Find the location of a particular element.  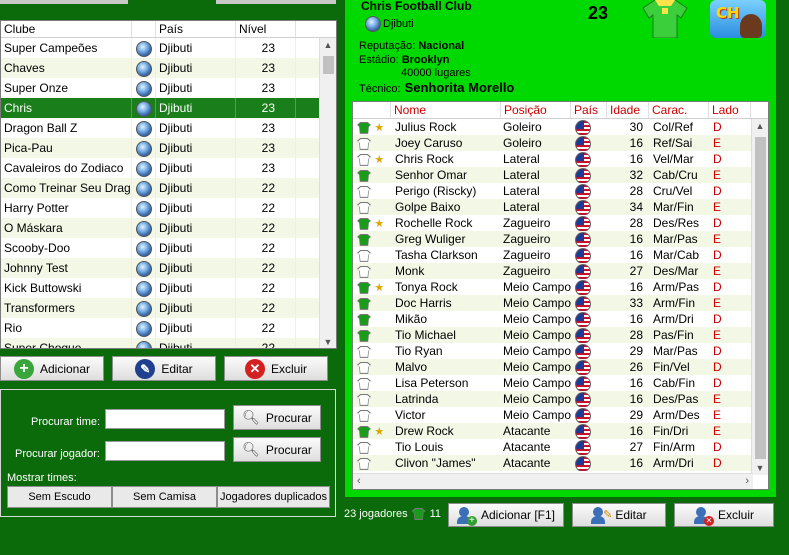

player-age-cell: 26 is located at coordinates (636, 367).